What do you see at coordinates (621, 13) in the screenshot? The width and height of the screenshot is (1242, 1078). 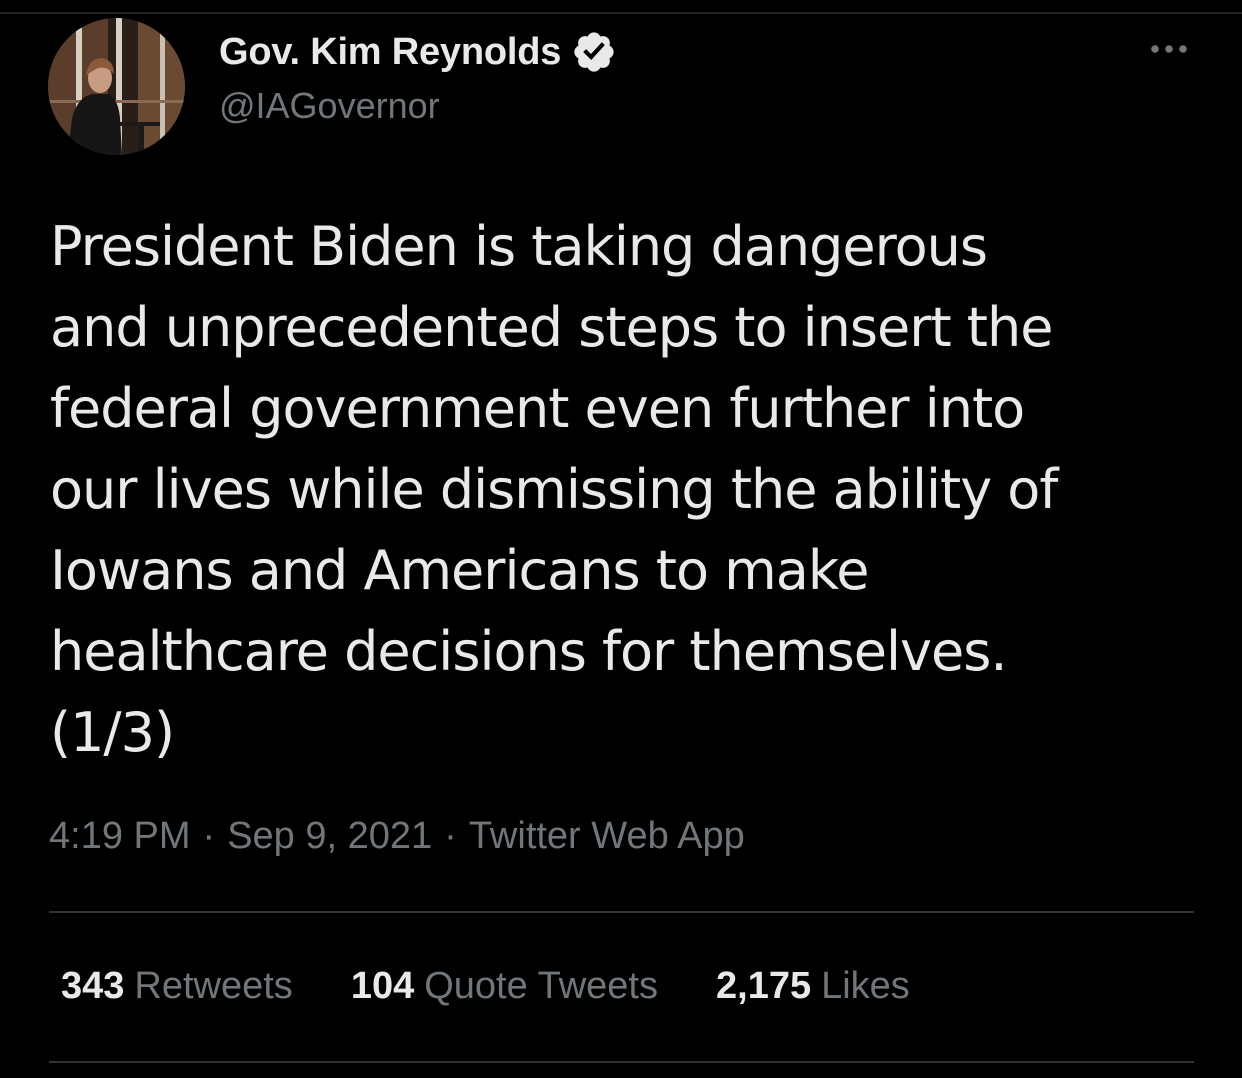 I see `top-divider` at bounding box center [621, 13].